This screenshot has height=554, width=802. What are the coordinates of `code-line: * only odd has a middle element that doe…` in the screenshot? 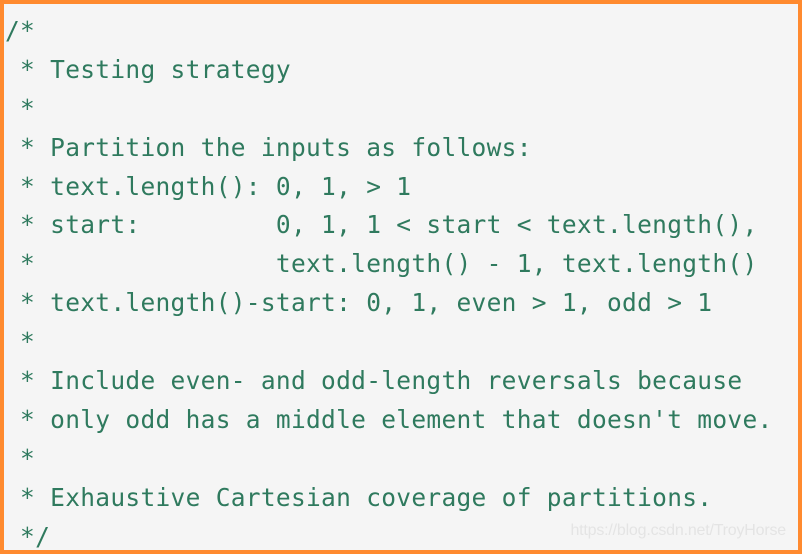 It's located at (389, 419).